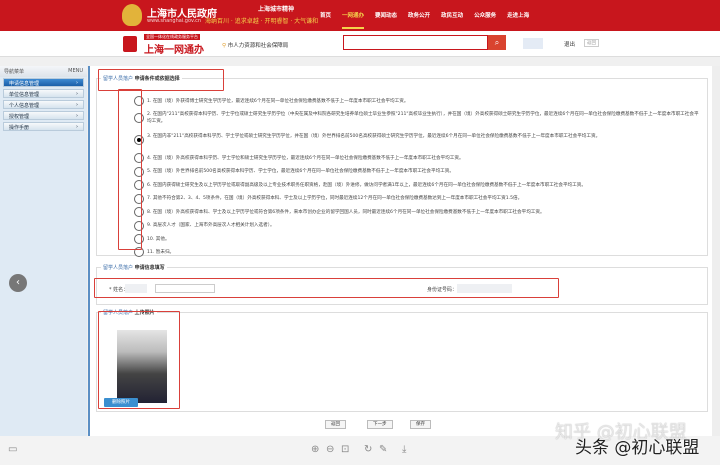 This screenshot has height=465, width=720. What do you see at coordinates (19, 128) in the screenshot?
I see `sidebar-item-label: 操作手册` at bounding box center [19, 128].